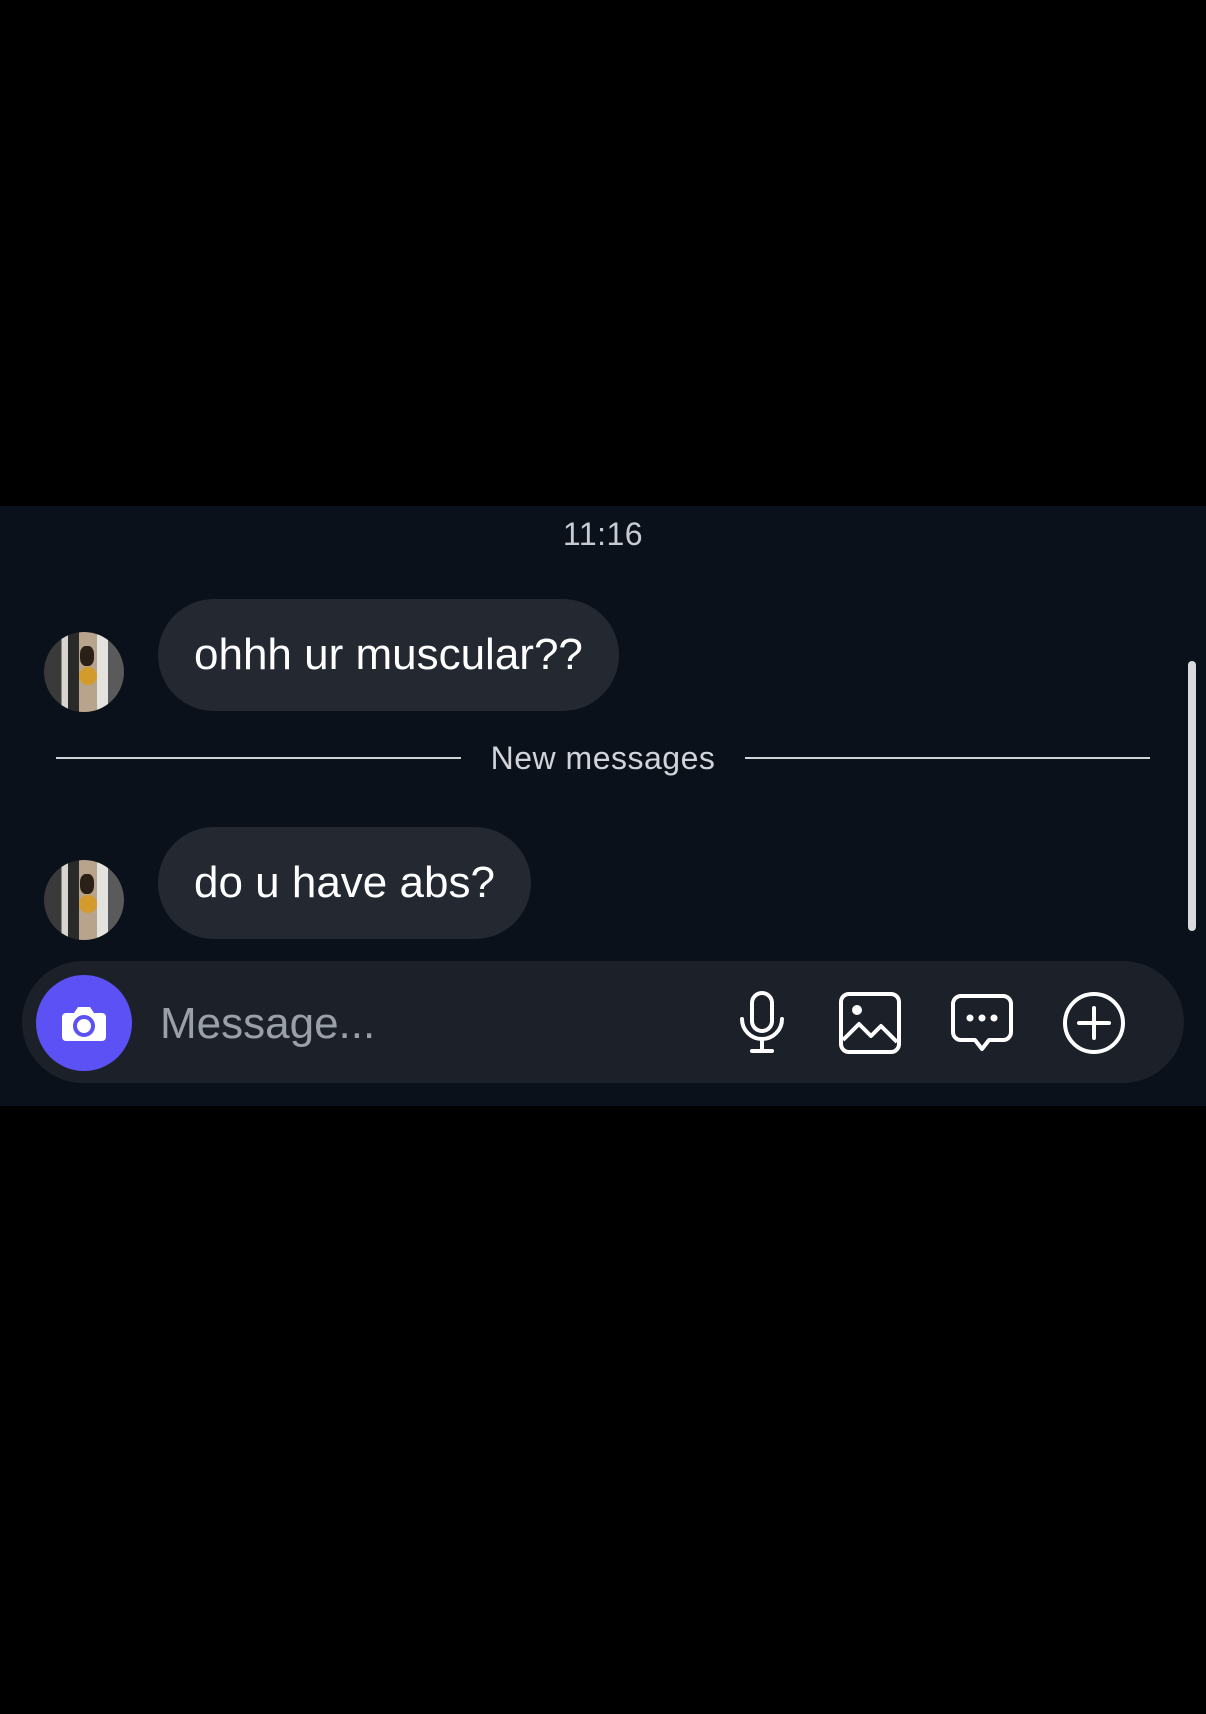 The height and width of the screenshot is (1714, 1206). Describe the element at coordinates (344, 883) in the screenshot. I see `message-bubble: do u have abs?` at that location.